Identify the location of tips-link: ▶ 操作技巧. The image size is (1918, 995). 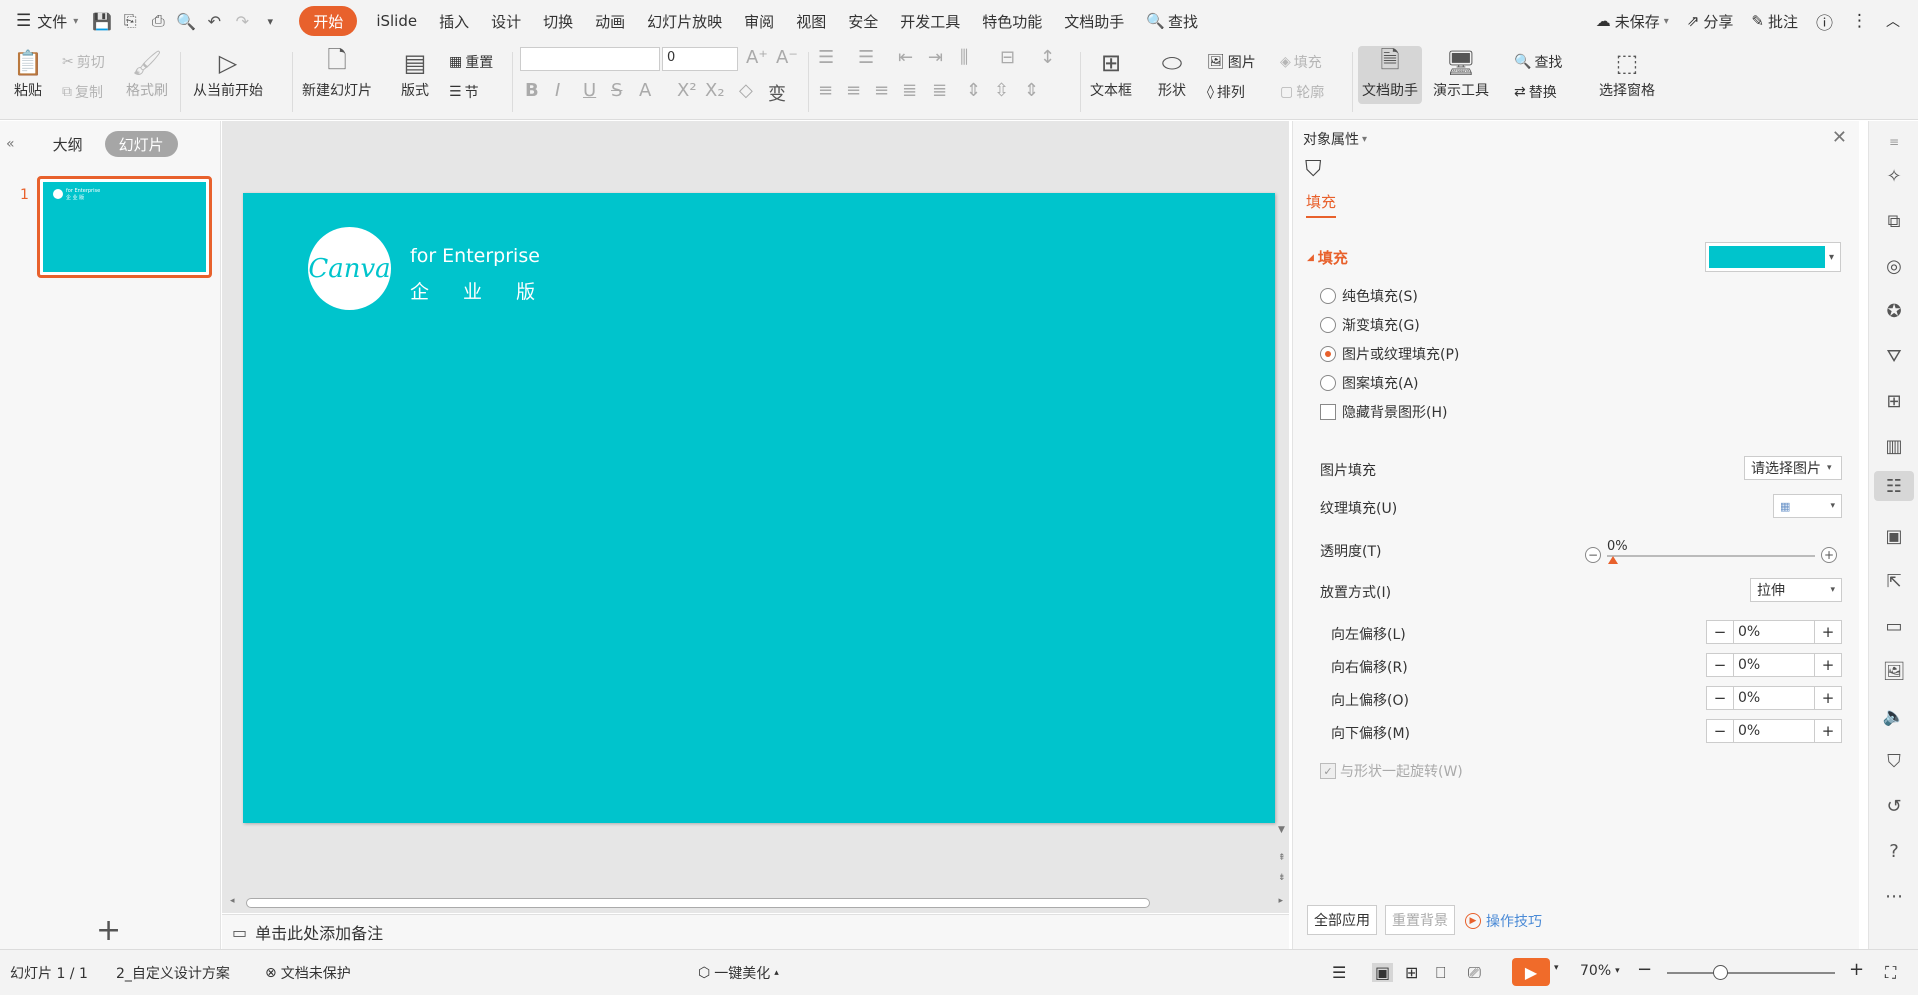
(1503, 921).